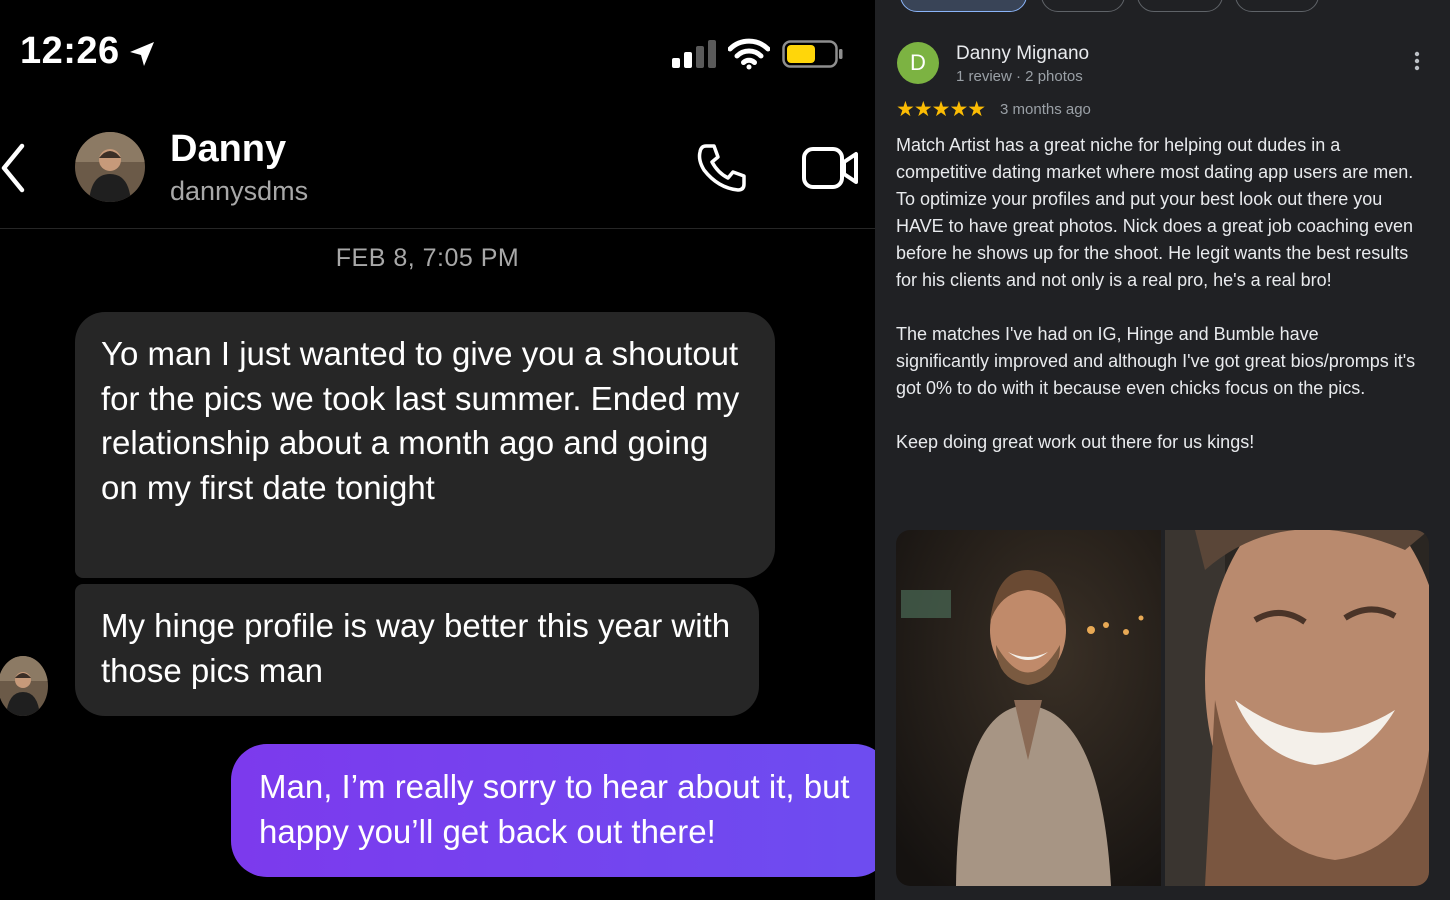 The height and width of the screenshot is (900, 1450). Describe the element at coordinates (70, 51) in the screenshot. I see `status-time: 12:26` at that location.